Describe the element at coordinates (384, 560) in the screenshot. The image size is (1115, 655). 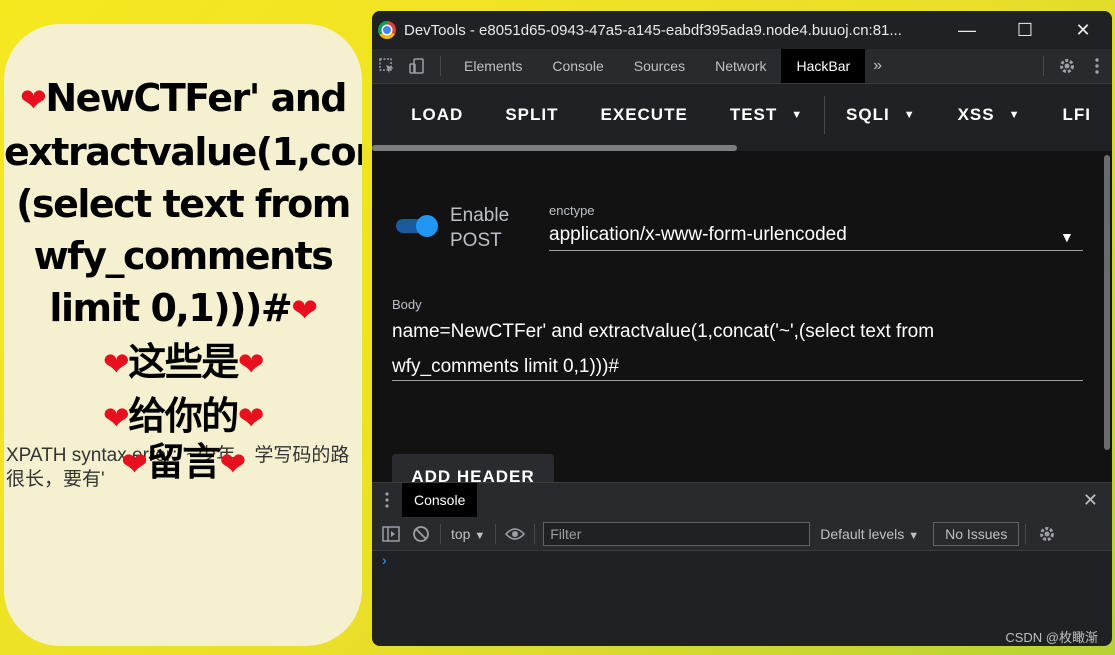
I see `console-prompt-icon: ›` at that location.